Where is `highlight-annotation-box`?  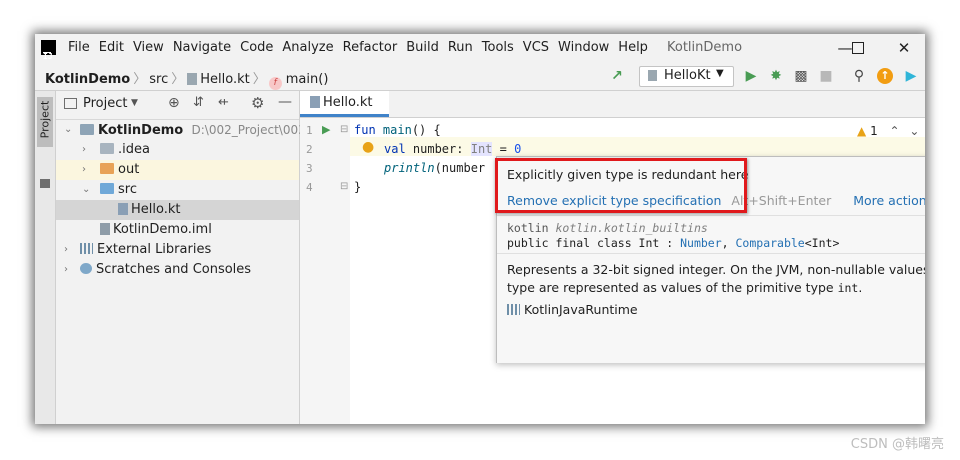
highlight-annotation-box is located at coordinates (621, 185).